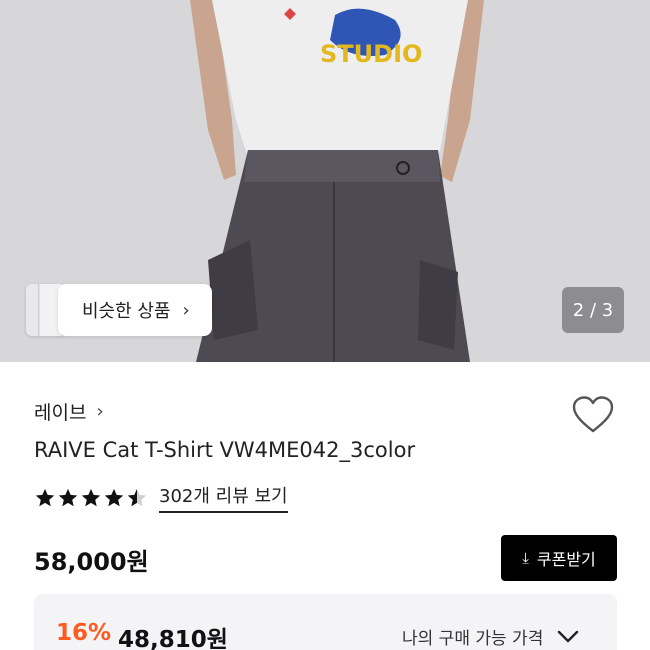 The width and height of the screenshot is (650, 650). I want to click on discount-percent: 16%, so click(84, 633).